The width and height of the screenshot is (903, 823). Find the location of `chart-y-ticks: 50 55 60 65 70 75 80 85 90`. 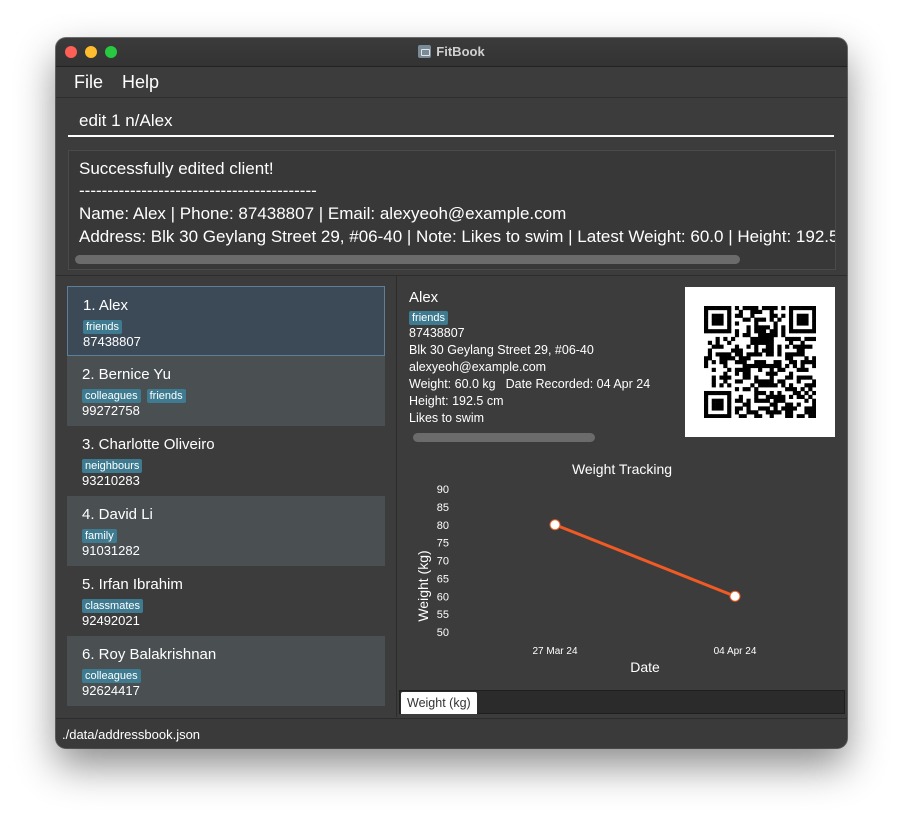

chart-y-ticks: 50 55 60 65 70 75 80 85 90 is located at coordinates (443, 561).